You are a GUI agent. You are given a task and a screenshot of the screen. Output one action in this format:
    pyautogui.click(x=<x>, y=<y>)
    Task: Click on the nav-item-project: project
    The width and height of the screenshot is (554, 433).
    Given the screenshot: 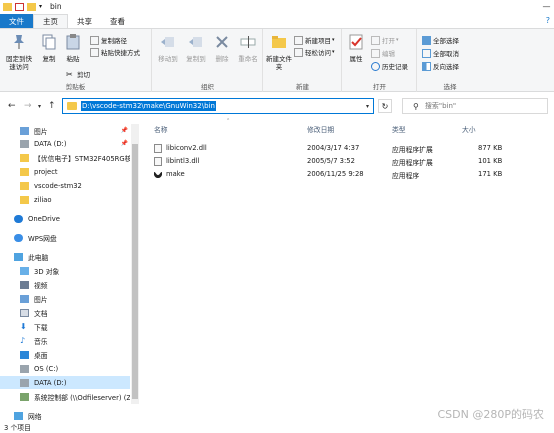 What is the action you would take?
    pyautogui.click(x=65, y=171)
    